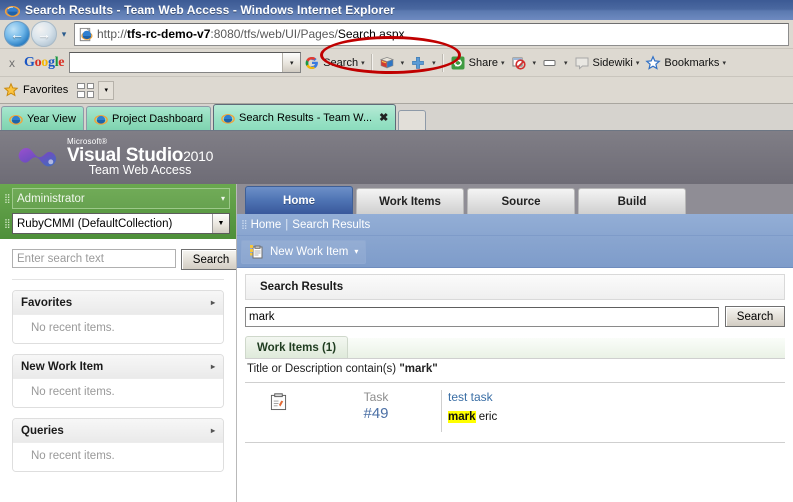 This screenshot has height=502, width=793. What do you see at coordinates (42, 430) in the screenshot?
I see `panel-title: Queries` at bounding box center [42, 430].